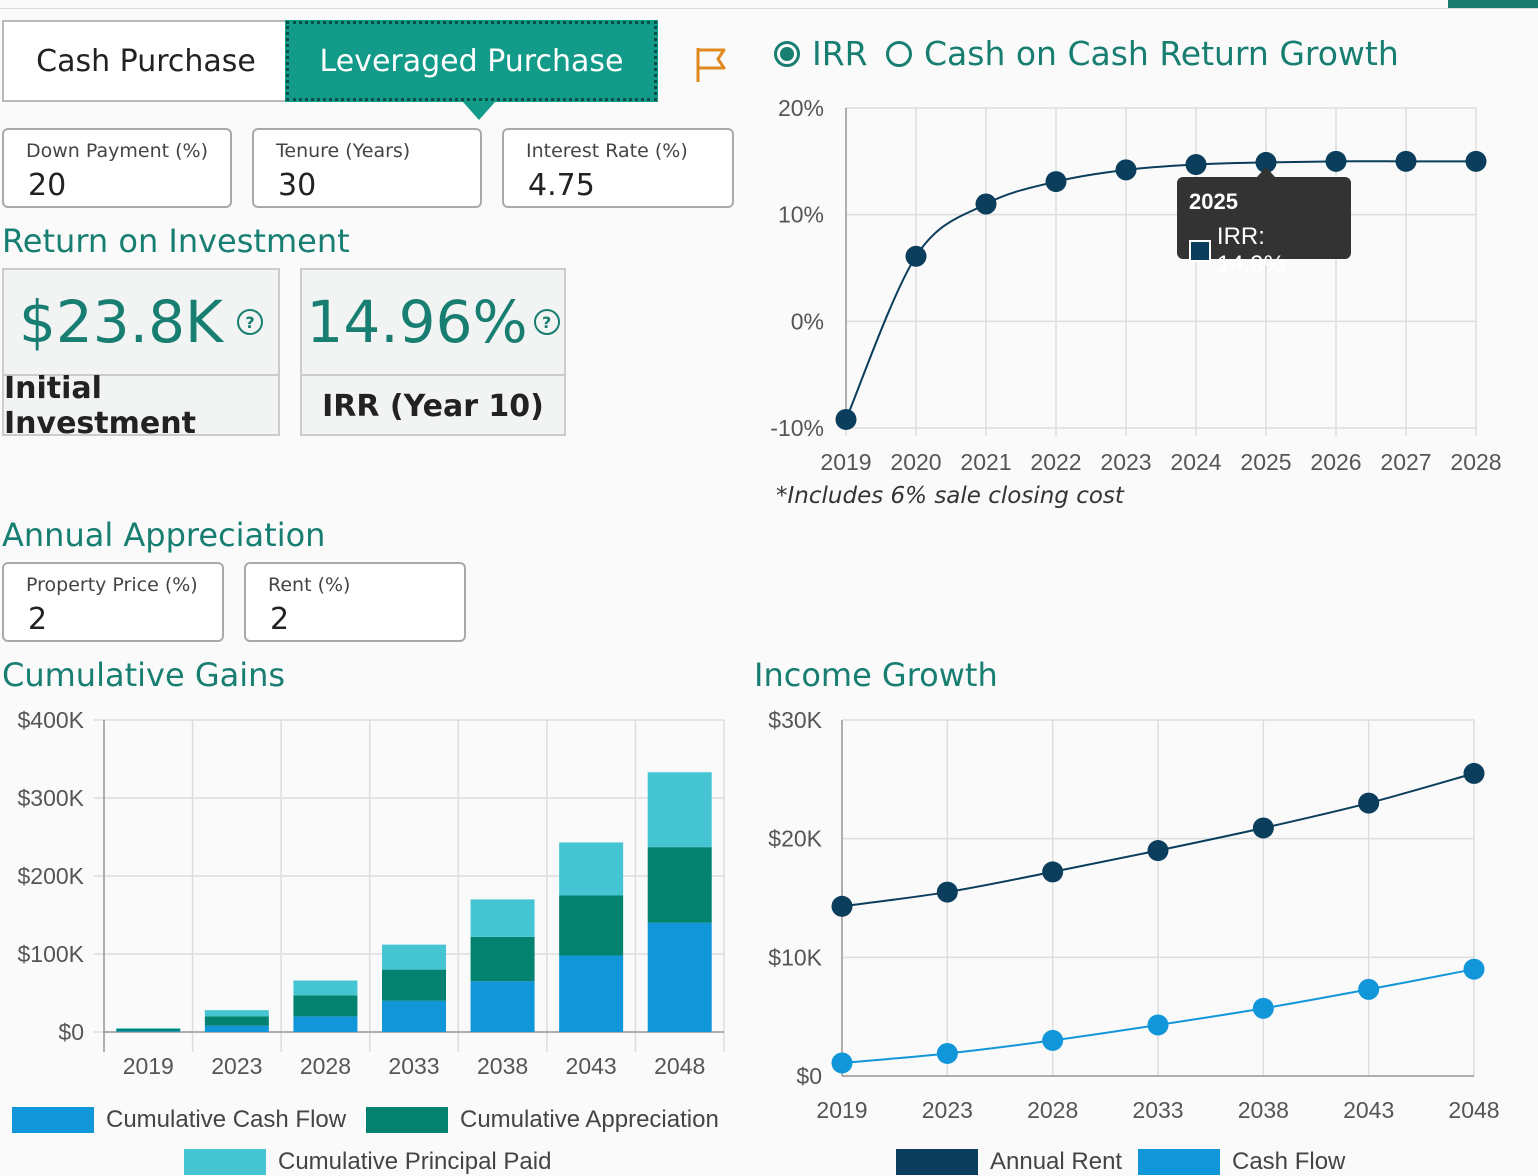 The height and width of the screenshot is (1176, 1538). Describe the element at coordinates (1405, 462) in the screenshot. I see `x-tick-label: 2027` at that location.